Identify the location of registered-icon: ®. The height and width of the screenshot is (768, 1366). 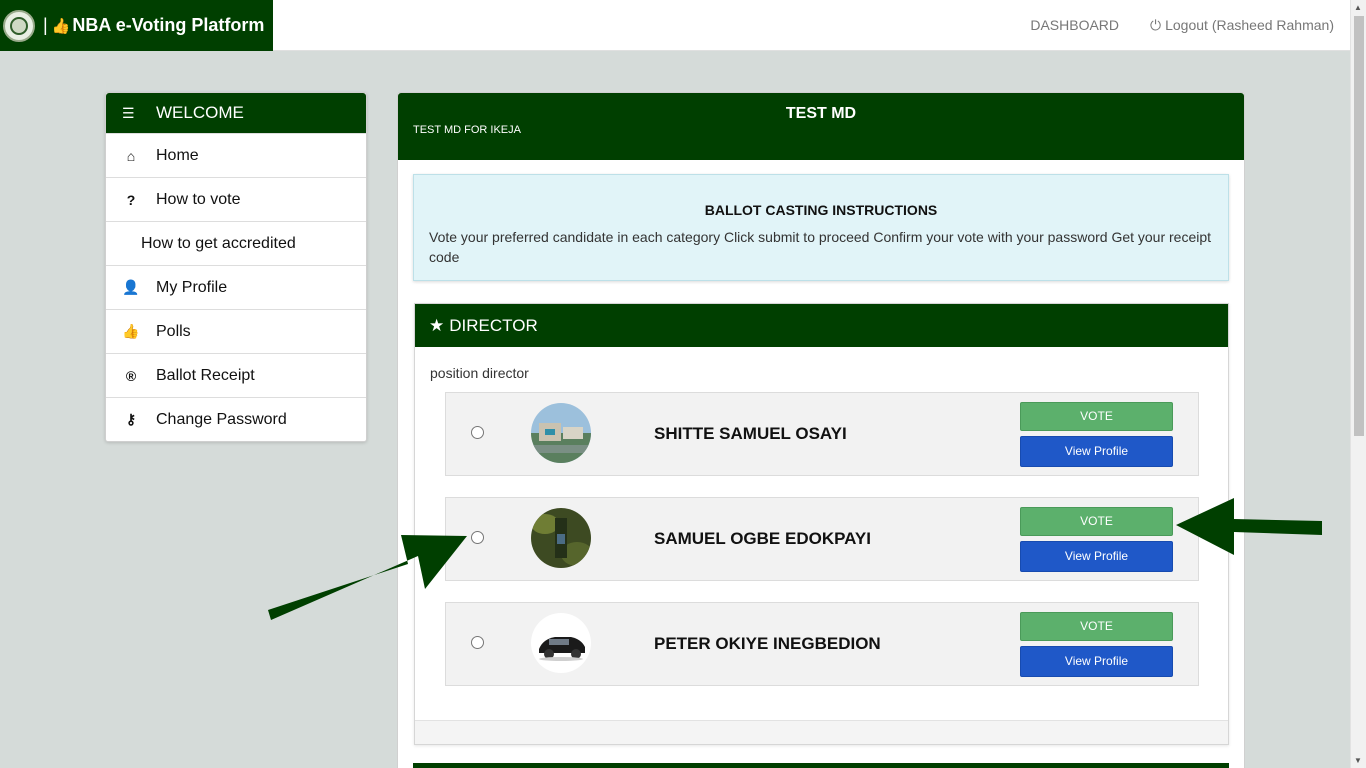
(131, 375).